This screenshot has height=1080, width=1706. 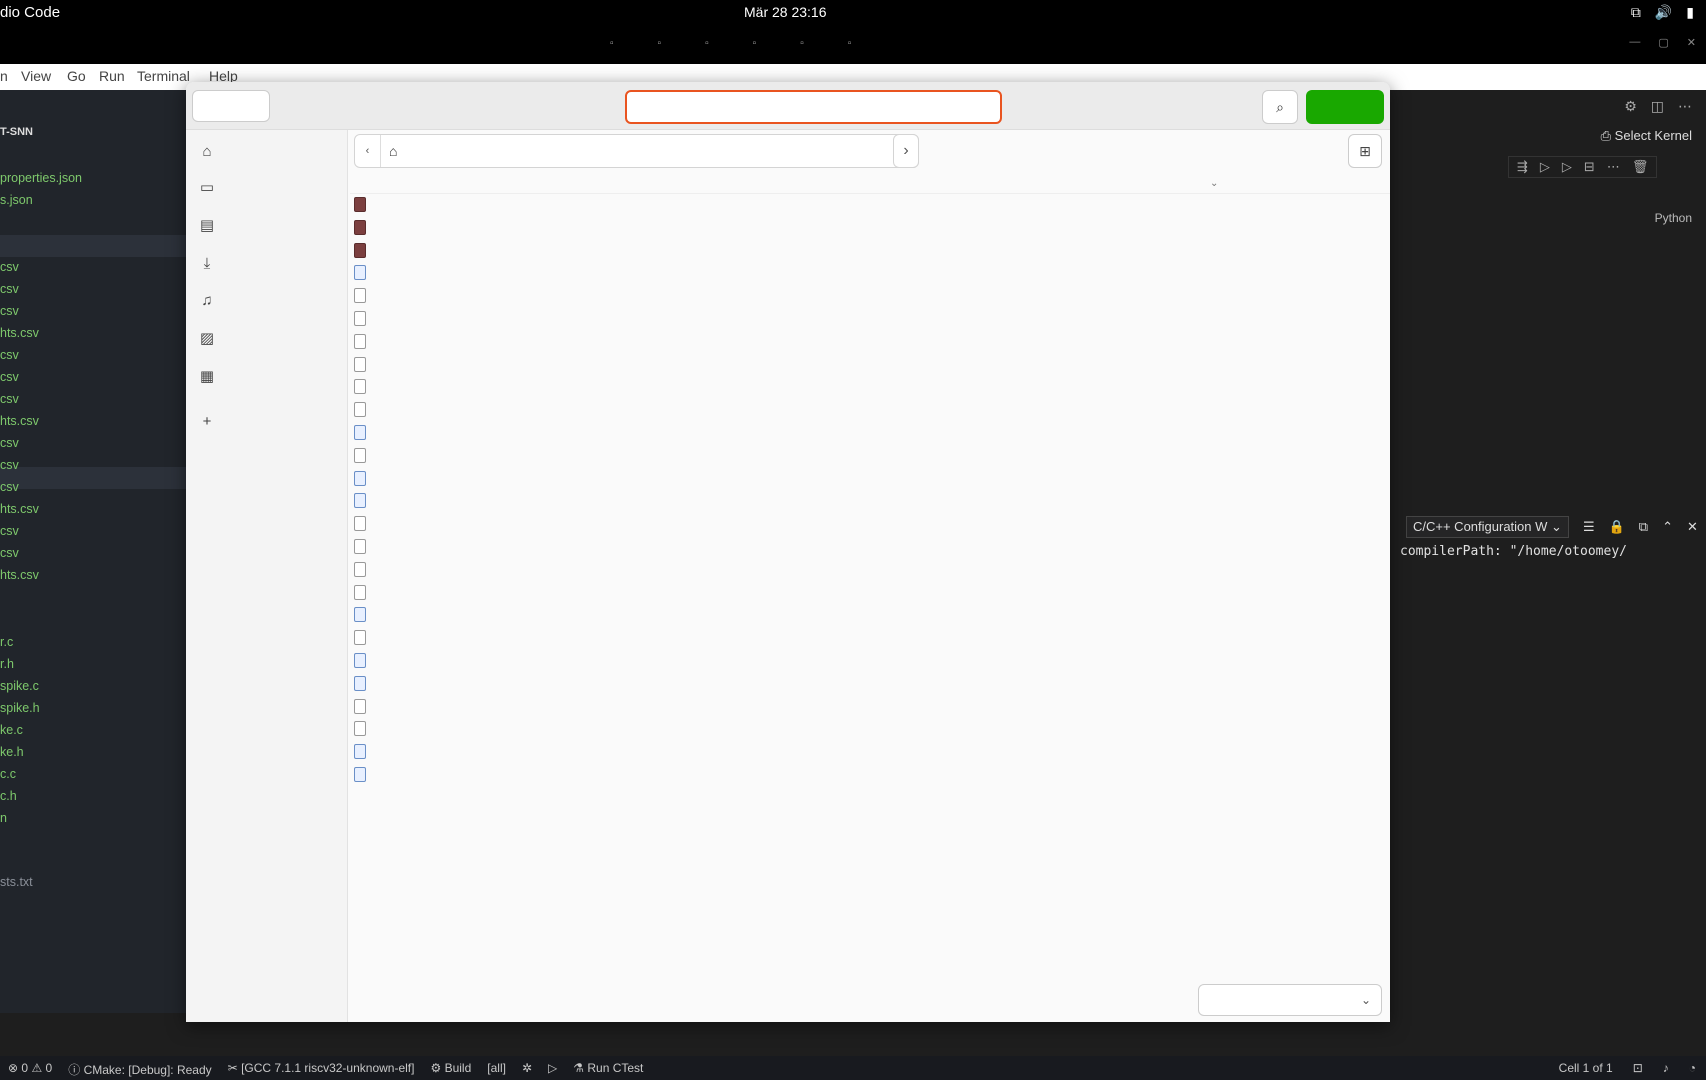 What do you see at coordinates (1589, 167) in the screenshot?
I see `split-cell-icon: ⊟` at bounding box center [1589, 167].